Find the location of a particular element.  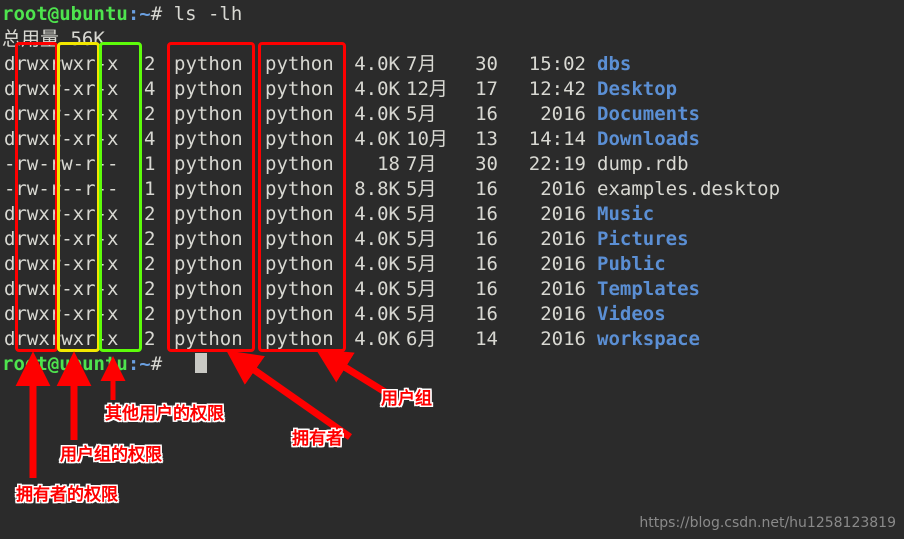

file-size: 8.8K is located at coordinates (377, 189).